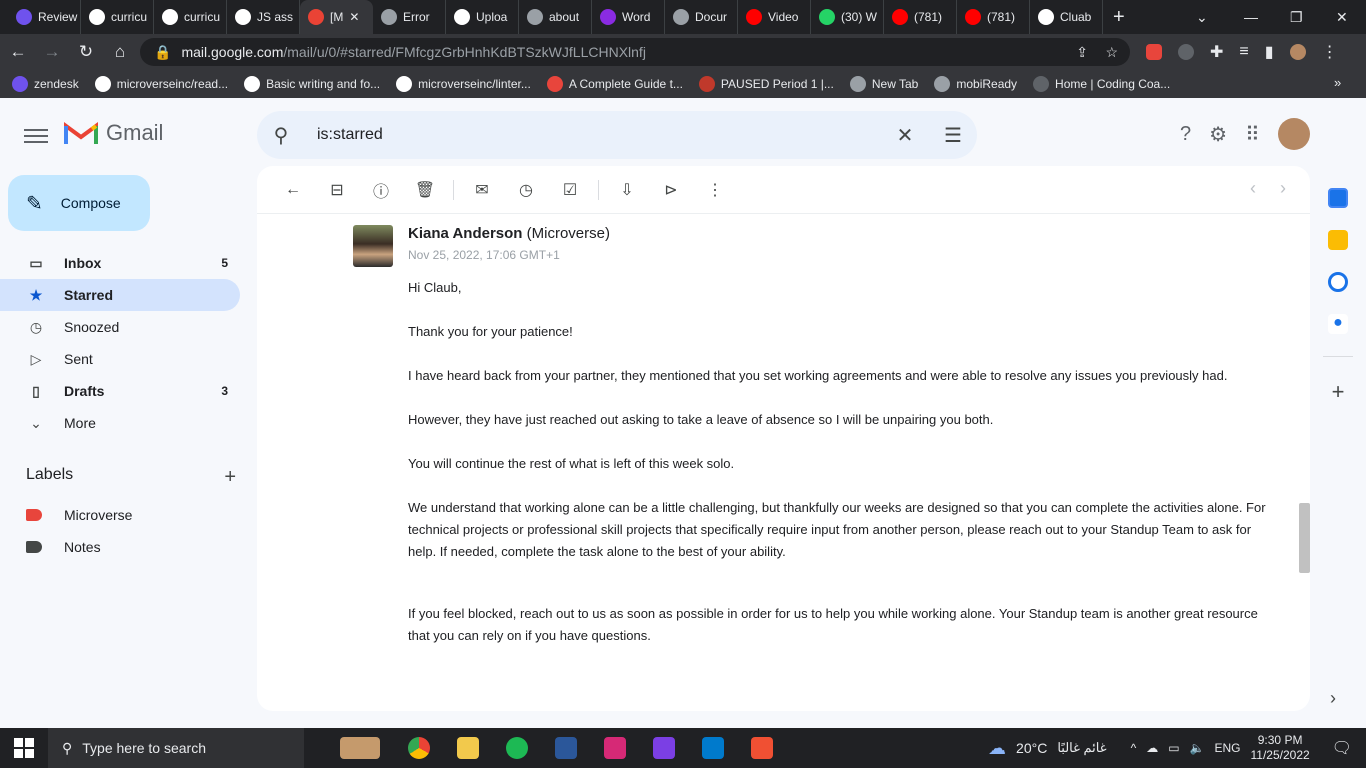 The width and height of the screenshot is (1366, 768). What do you see at coordinates (1202, 17) in the screenshot?
I see `tab-search-chevron-icon: ⌄` at bounding box center [1202, 17].